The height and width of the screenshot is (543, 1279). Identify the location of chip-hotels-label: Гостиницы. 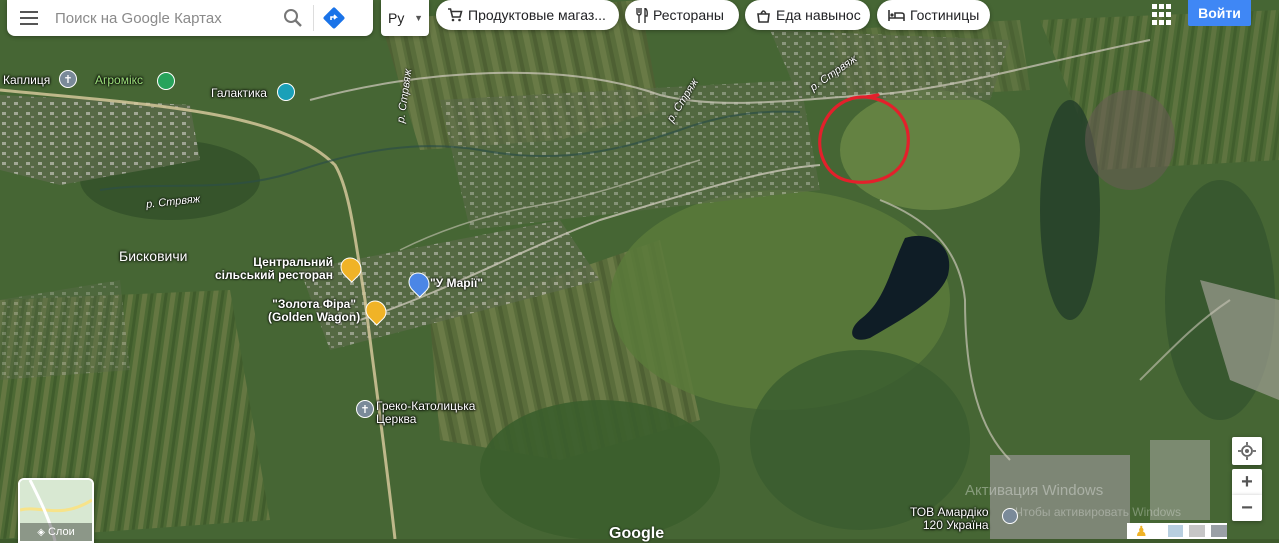
(945, 15).